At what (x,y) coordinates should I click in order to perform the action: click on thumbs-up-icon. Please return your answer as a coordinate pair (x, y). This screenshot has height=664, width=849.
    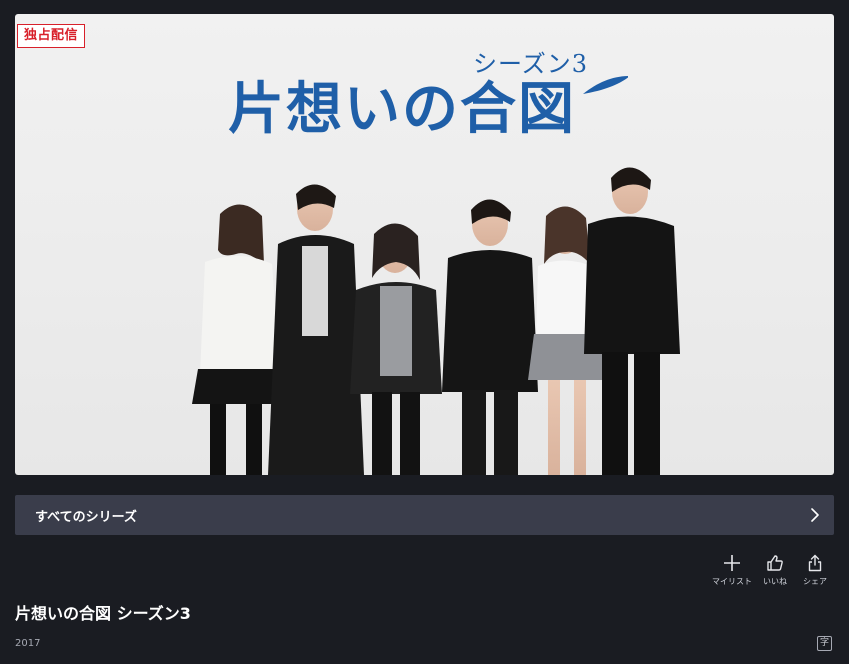
    Looking at the image, I should click on (775, 563).